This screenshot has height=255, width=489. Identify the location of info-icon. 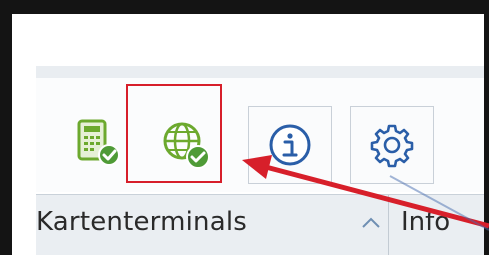
(290, 145).